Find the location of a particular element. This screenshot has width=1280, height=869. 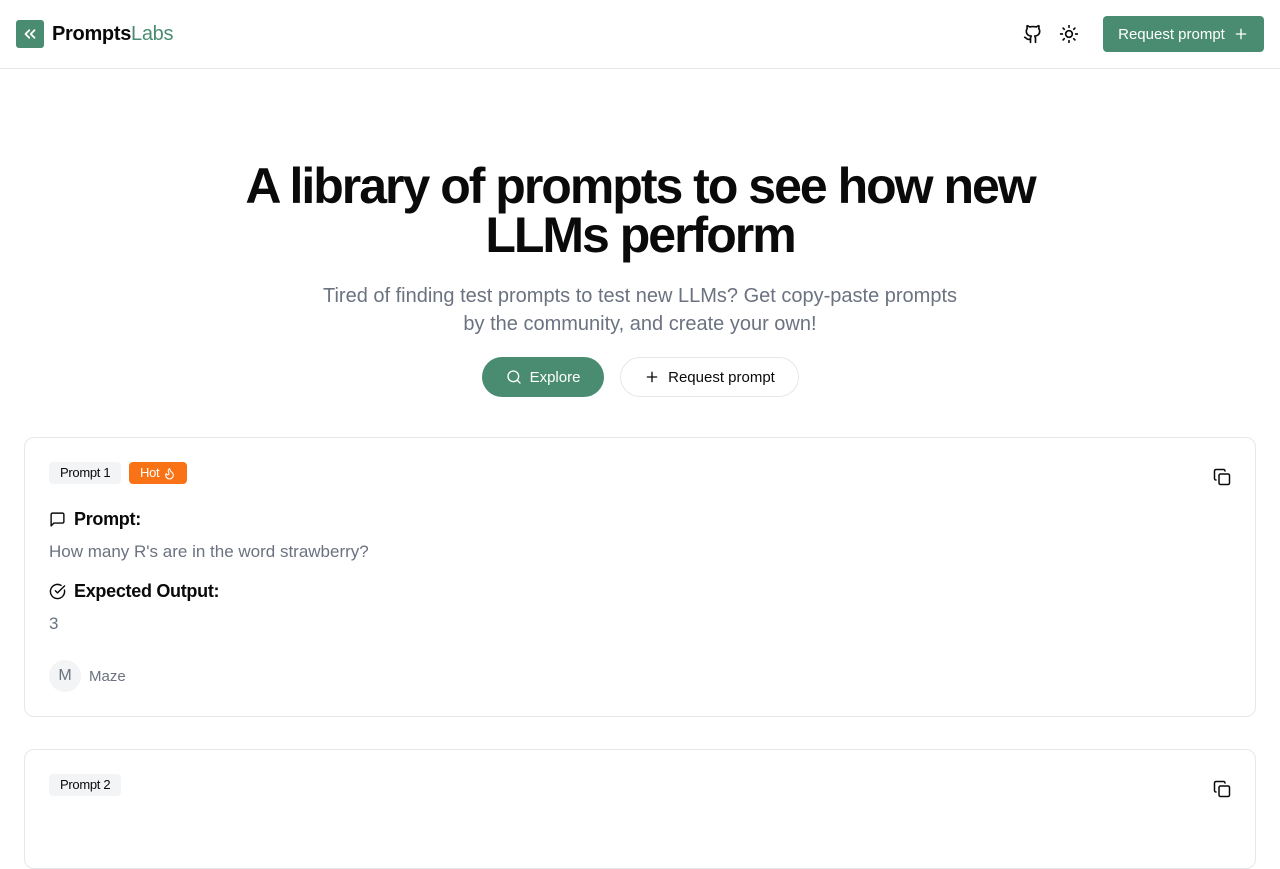

request-prompt-button: Request prompt is located at coordinates (709, 377).